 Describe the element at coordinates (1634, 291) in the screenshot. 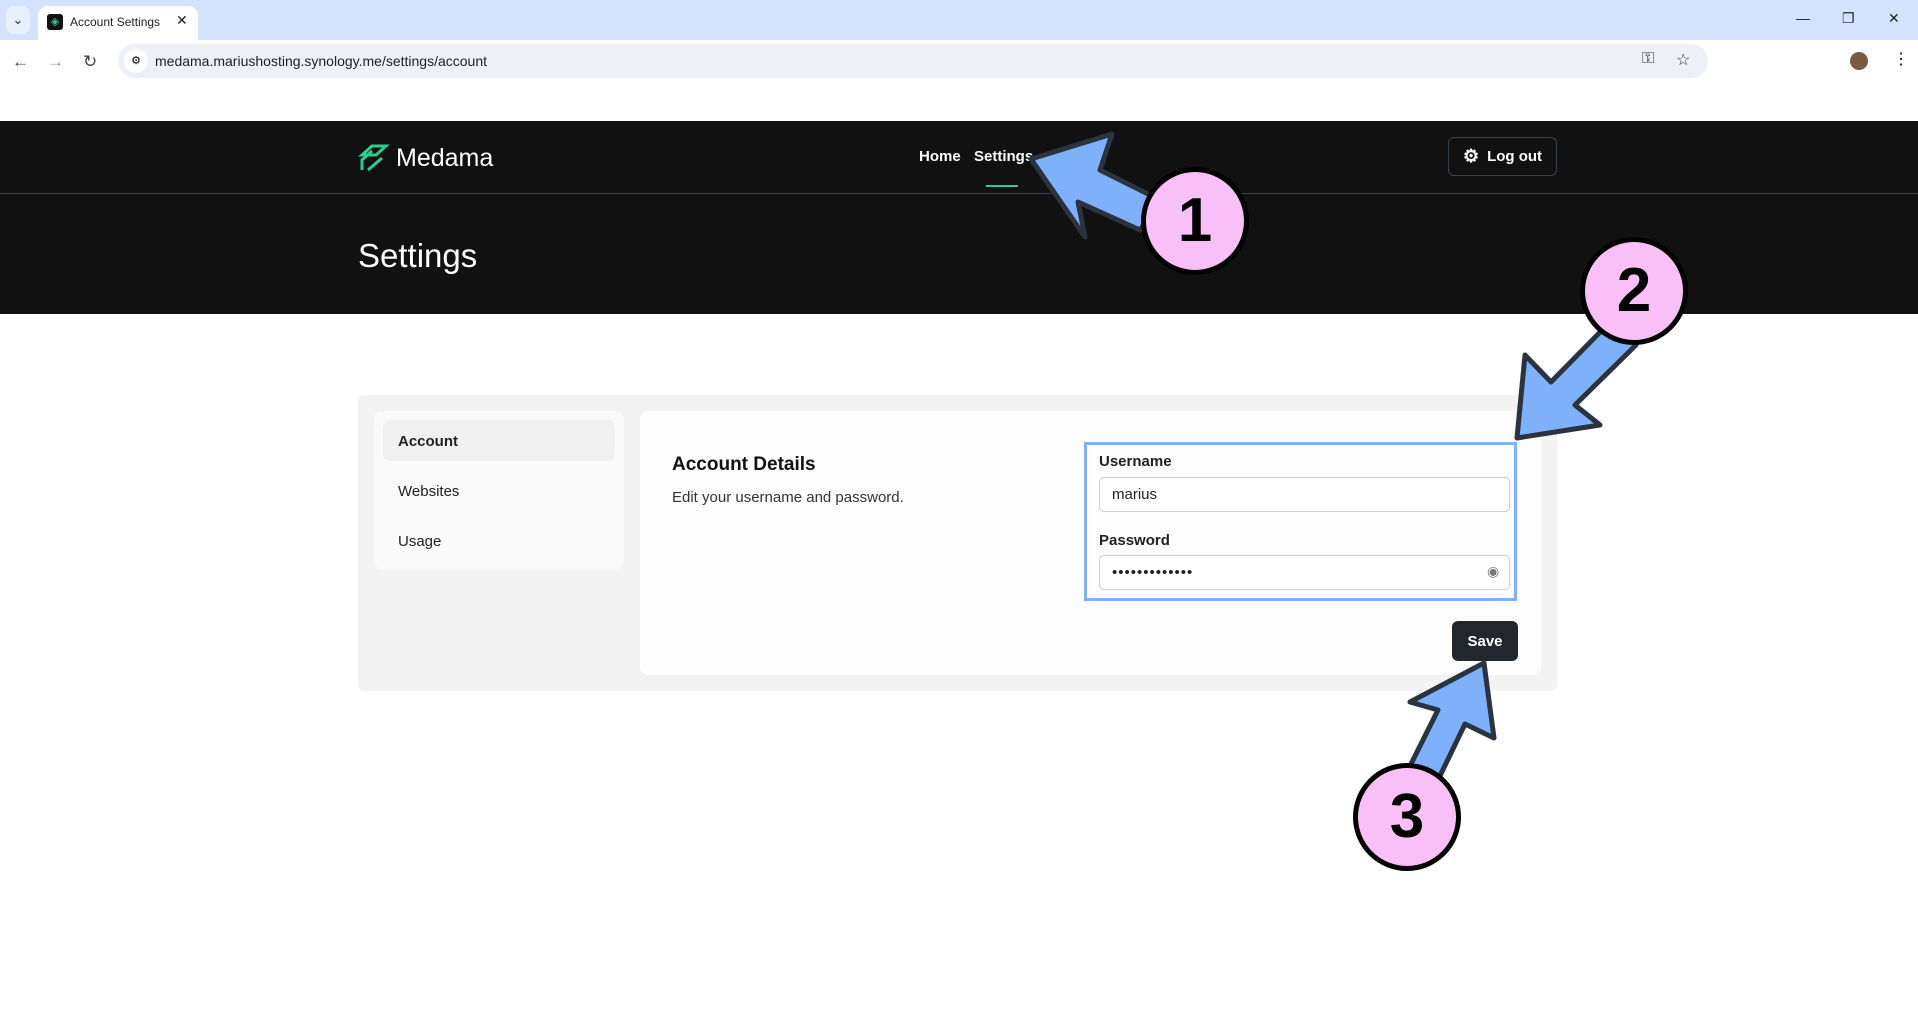

I see `step-2-marker: 2` at that location.